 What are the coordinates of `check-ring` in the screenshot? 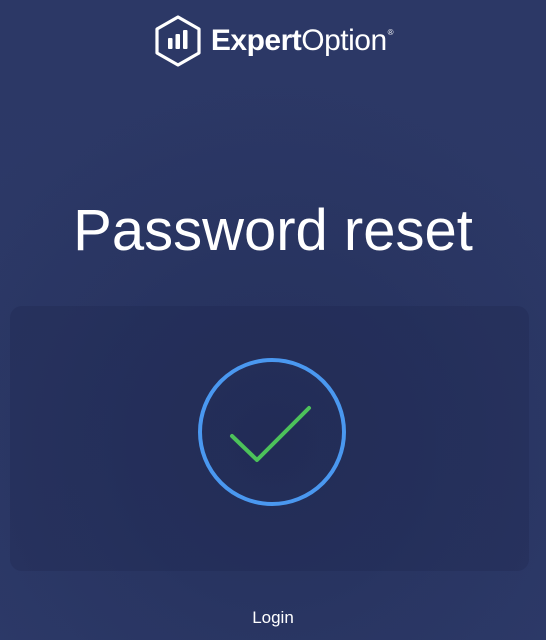 It's located at (272, 432).